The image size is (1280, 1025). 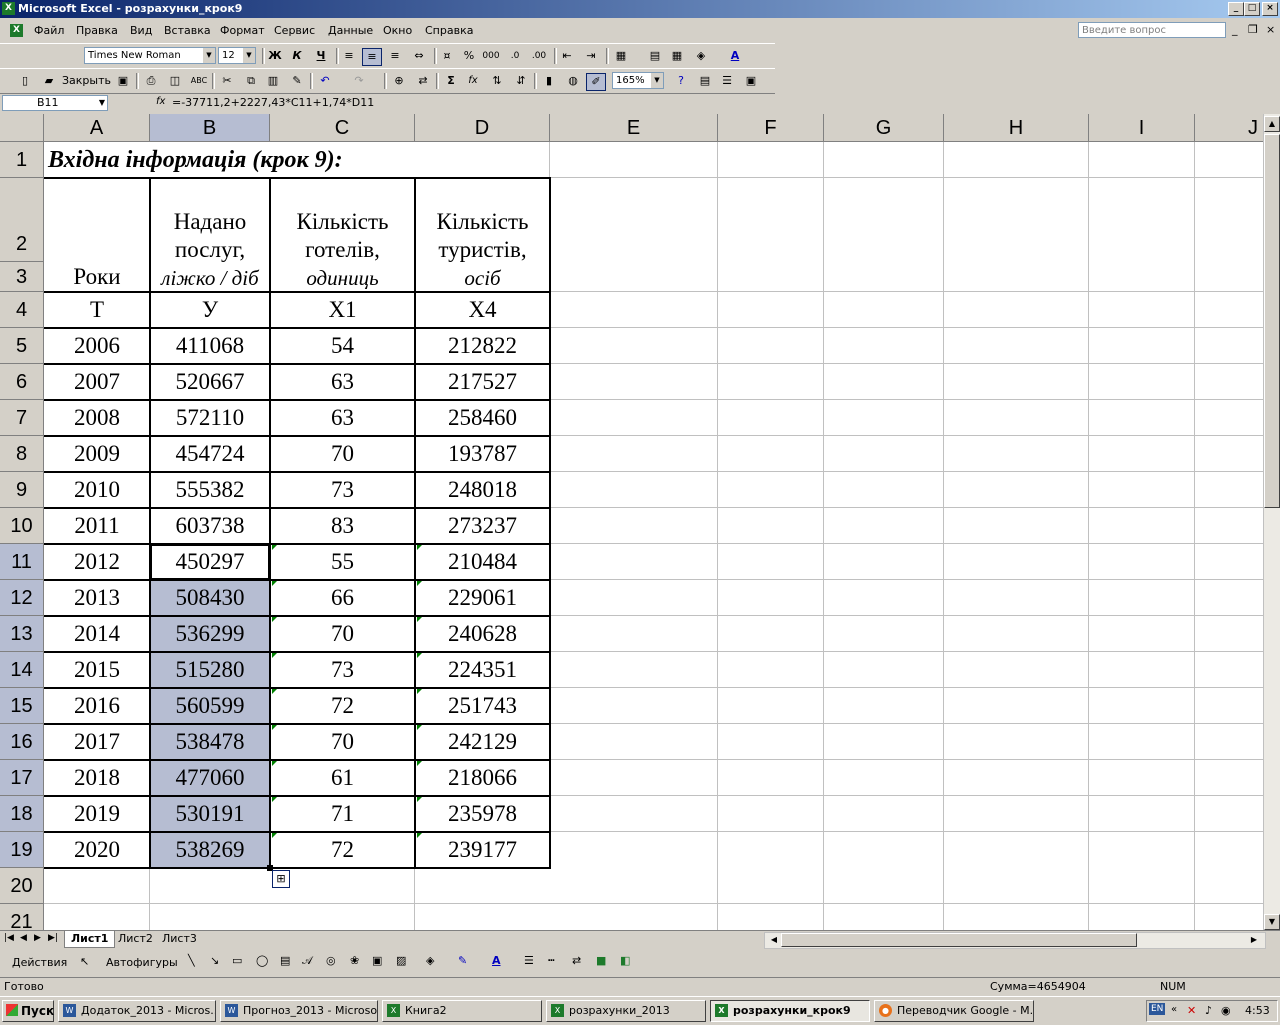 What do you see at coordinates (342, 278) in the screenshot?
I see `header-hotels-unit: одиниць` at bounding box center [342, 278].